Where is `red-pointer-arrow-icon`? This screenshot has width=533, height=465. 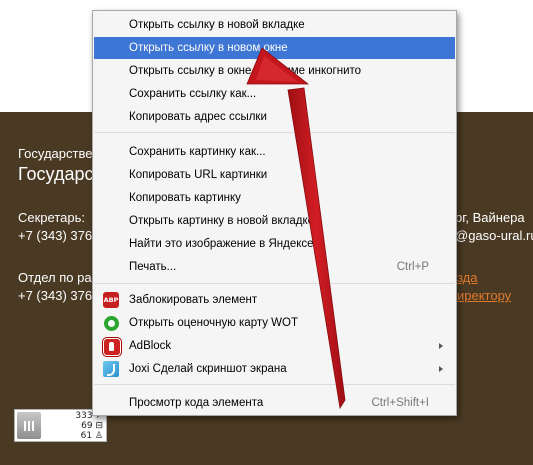 red-pointer-arrow-icon is located at coordinates (296, 228).